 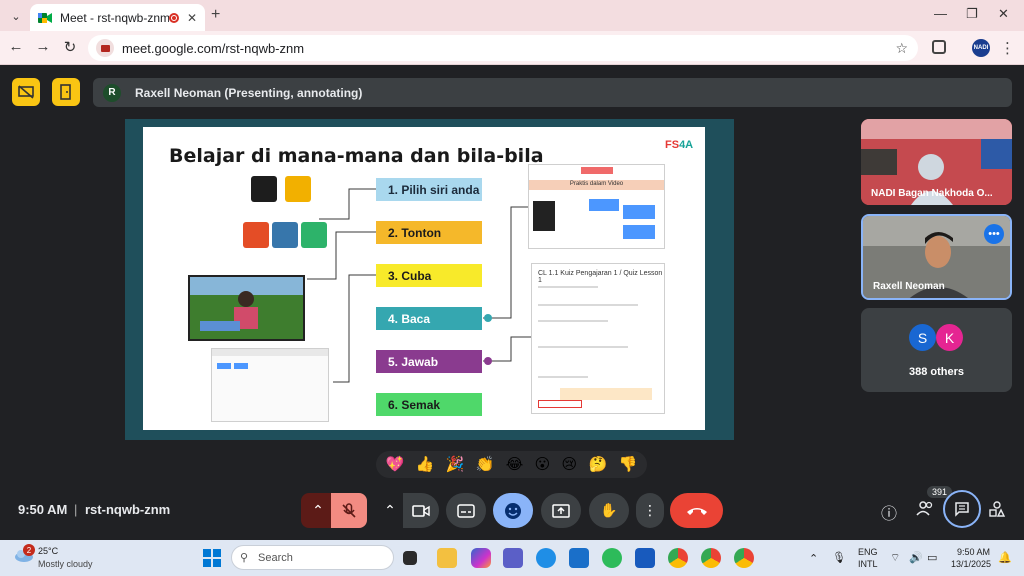 I want to click on meeting-time: 9:50 AM, so click(x=43, y=509).